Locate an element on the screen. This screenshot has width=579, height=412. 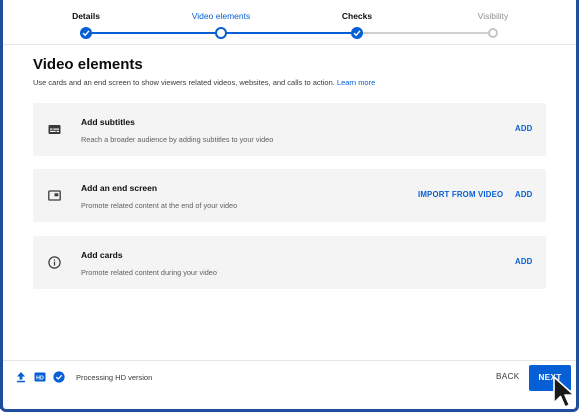
step-checks: Checks is located at coordinates (357, 24).